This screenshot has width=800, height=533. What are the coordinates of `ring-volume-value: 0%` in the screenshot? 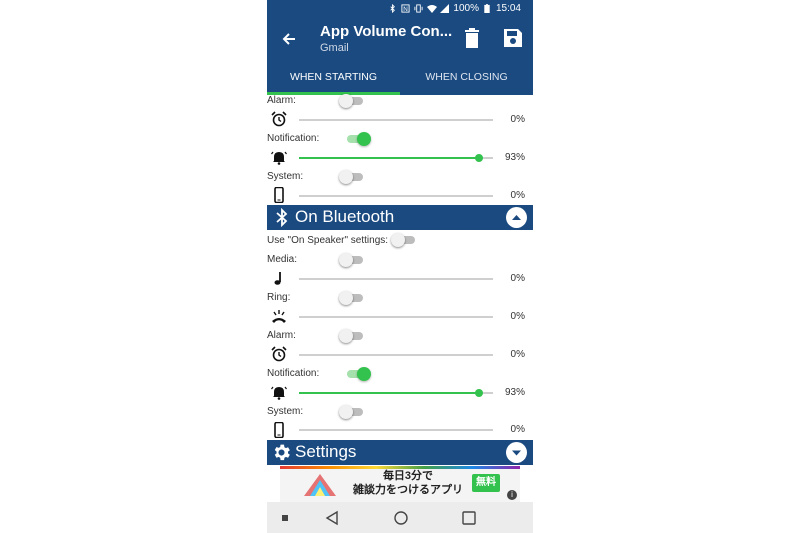 It's located at (517, 316).